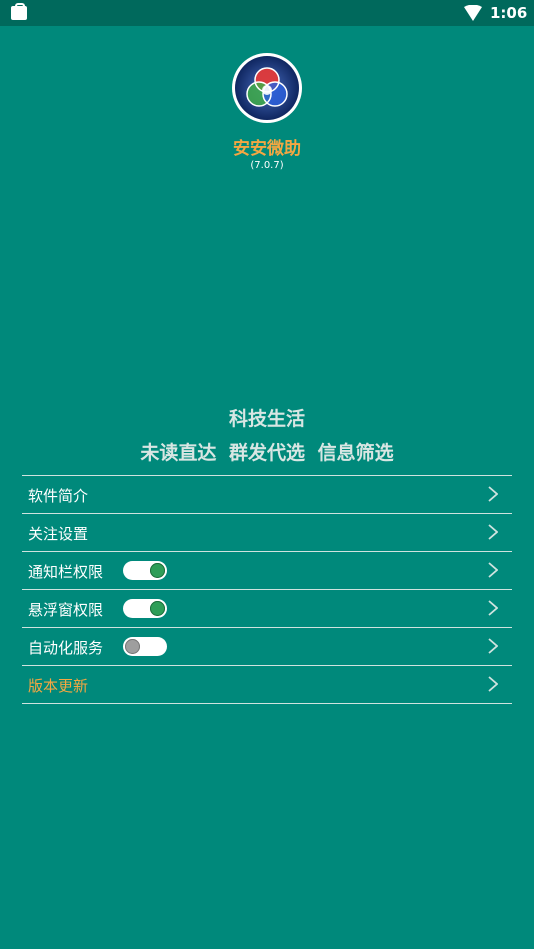 This screenshot has height=949, width=534. Describe the element at coordinates (267, 647) in the screenshot. I see `menu-item-automation-service: 自动化服务` at that location.